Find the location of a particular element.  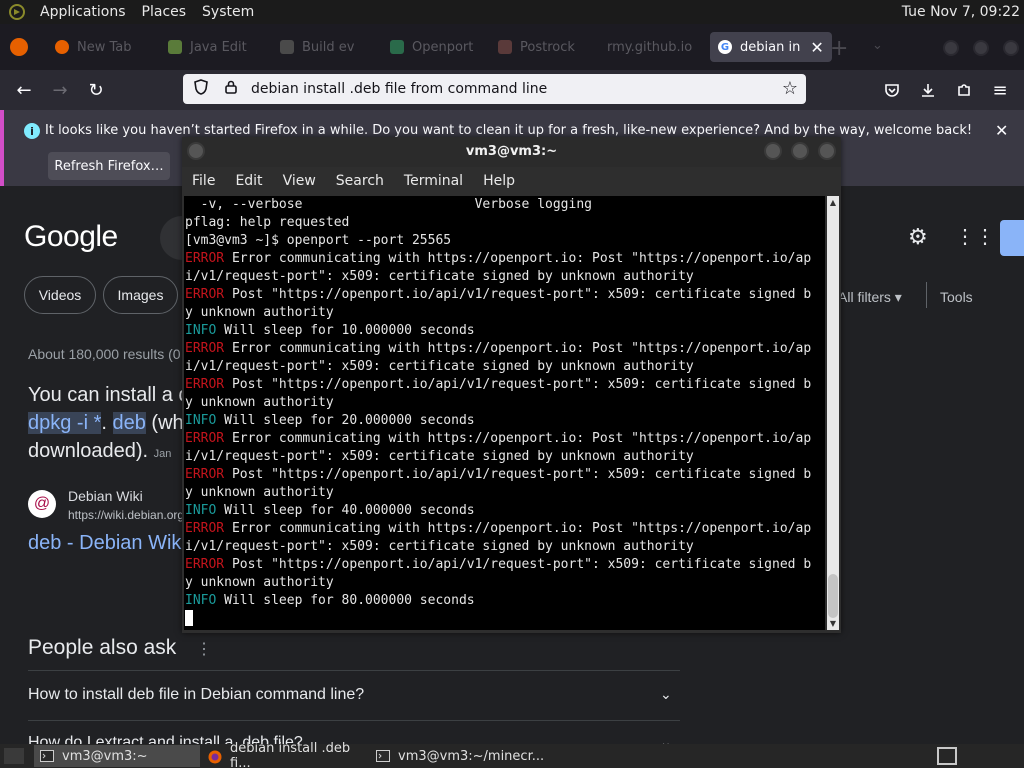

tab-debian-install: G debian in ✕ is located at coordinates (771, 47).